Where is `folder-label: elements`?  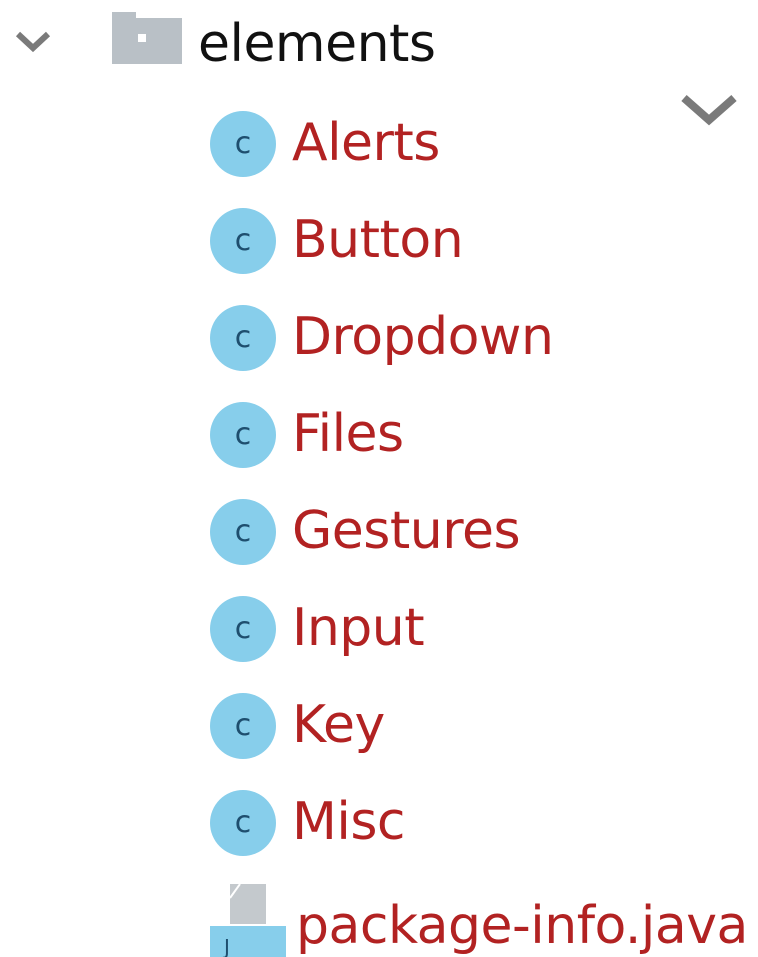 folder-label: elements is located at coordinates (317, 44).